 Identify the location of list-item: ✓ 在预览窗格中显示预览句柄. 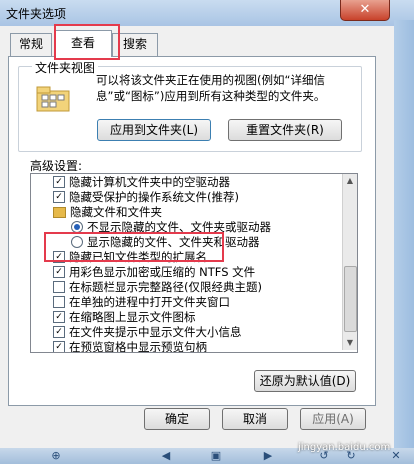
(130, 346).